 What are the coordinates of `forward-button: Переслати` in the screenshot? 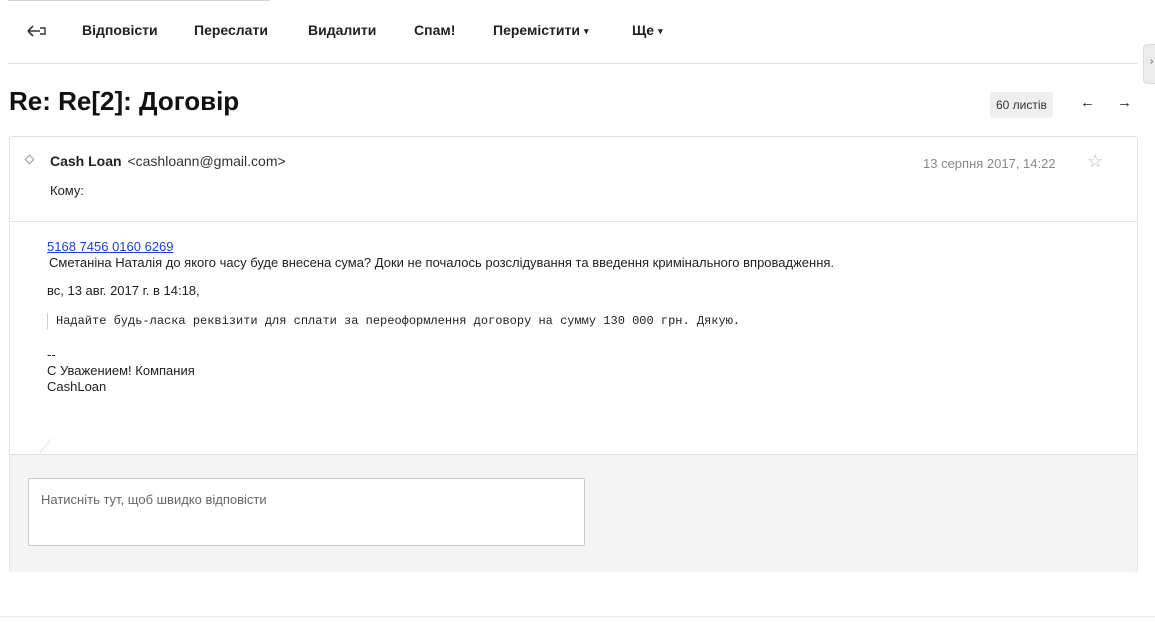 It's located at (231, 30).